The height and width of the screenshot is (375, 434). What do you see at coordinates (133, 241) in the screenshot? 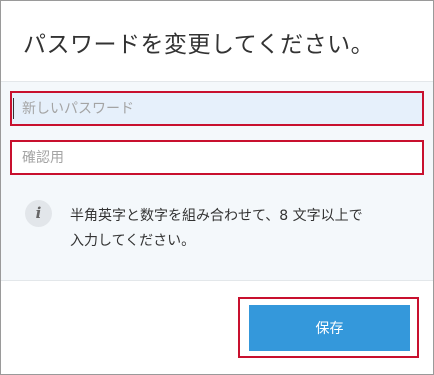
I see `requirement-line-2: 入力してください。` at bounding box center [133, 241].